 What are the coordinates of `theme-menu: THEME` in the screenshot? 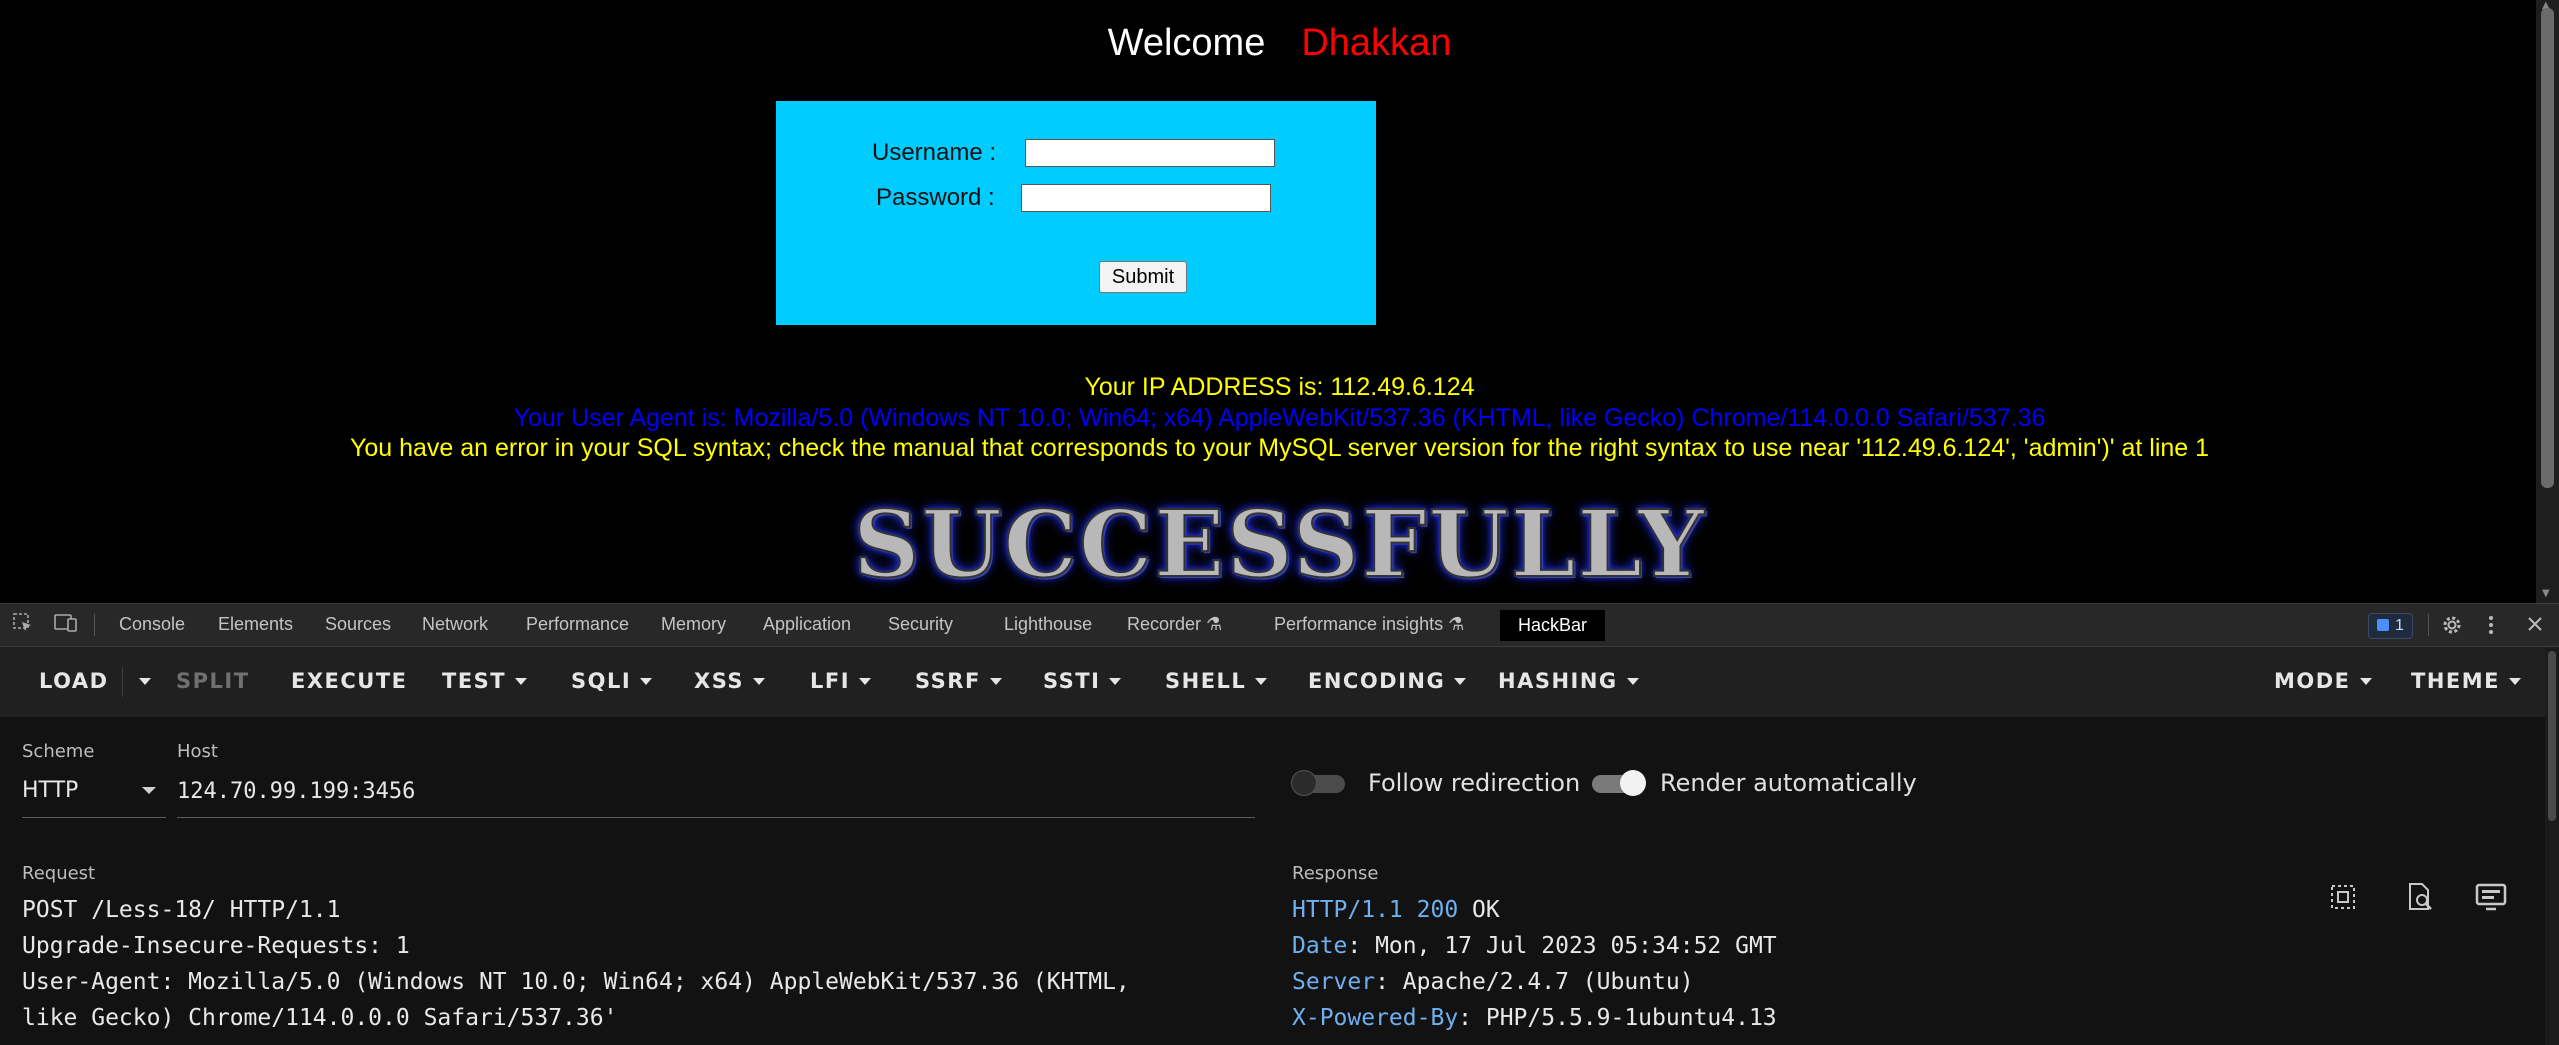 It's located at (2466, 681).